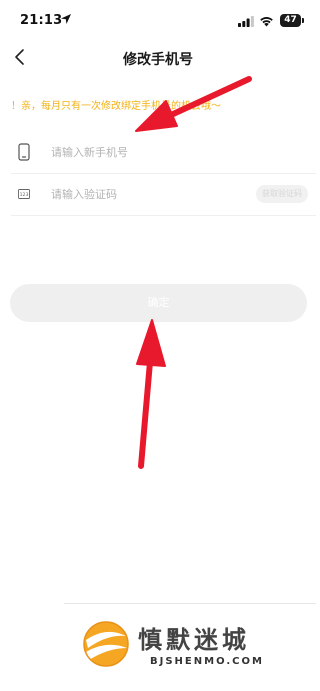 The width and height of the screenshot is (320, 691). What do you see at coordinates (161, 152) in the screenshot?
I see `new-phone-input` at bounding box center [161, 152].